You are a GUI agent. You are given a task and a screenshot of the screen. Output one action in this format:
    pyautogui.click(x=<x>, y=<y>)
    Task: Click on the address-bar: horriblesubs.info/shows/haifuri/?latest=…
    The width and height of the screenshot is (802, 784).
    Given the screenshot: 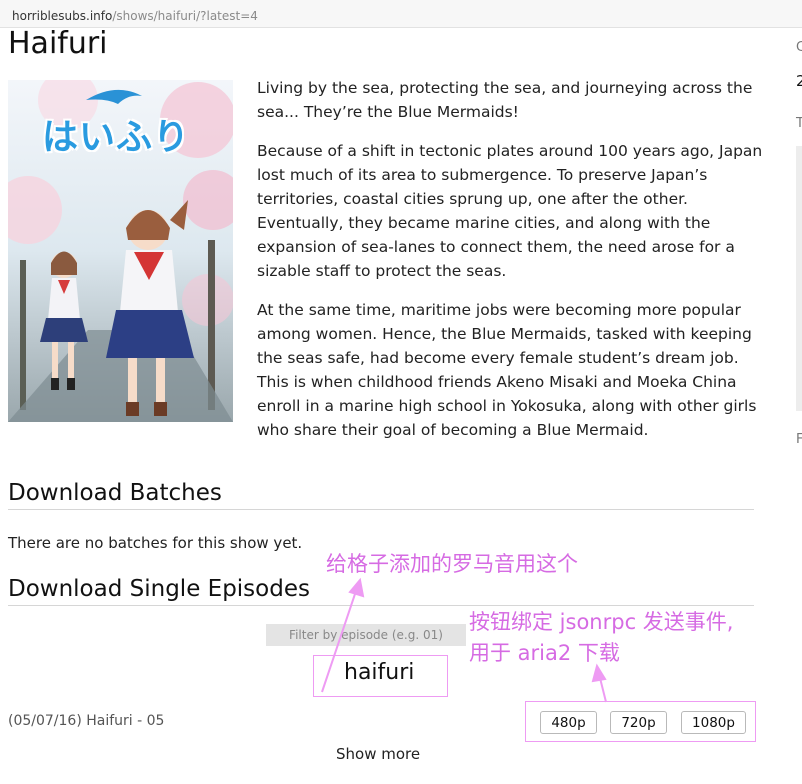 What is the action you would take?
    pyautogui.click(x=401, y=14)
    